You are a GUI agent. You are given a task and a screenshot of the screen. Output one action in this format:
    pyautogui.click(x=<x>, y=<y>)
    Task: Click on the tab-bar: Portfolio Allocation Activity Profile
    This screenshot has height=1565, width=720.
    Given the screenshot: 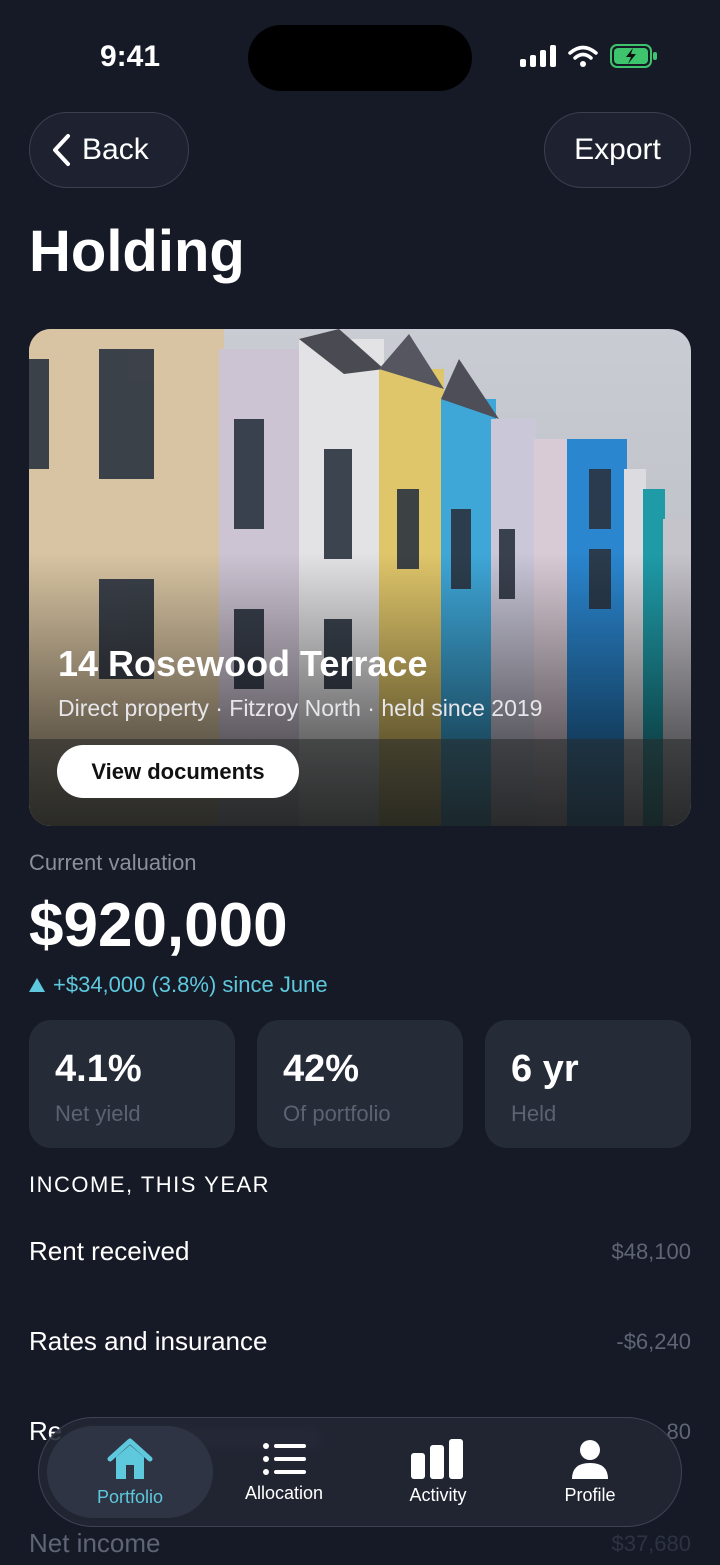 What is the action you would take?
    pyautogui.click(x=360, y=1472)
    